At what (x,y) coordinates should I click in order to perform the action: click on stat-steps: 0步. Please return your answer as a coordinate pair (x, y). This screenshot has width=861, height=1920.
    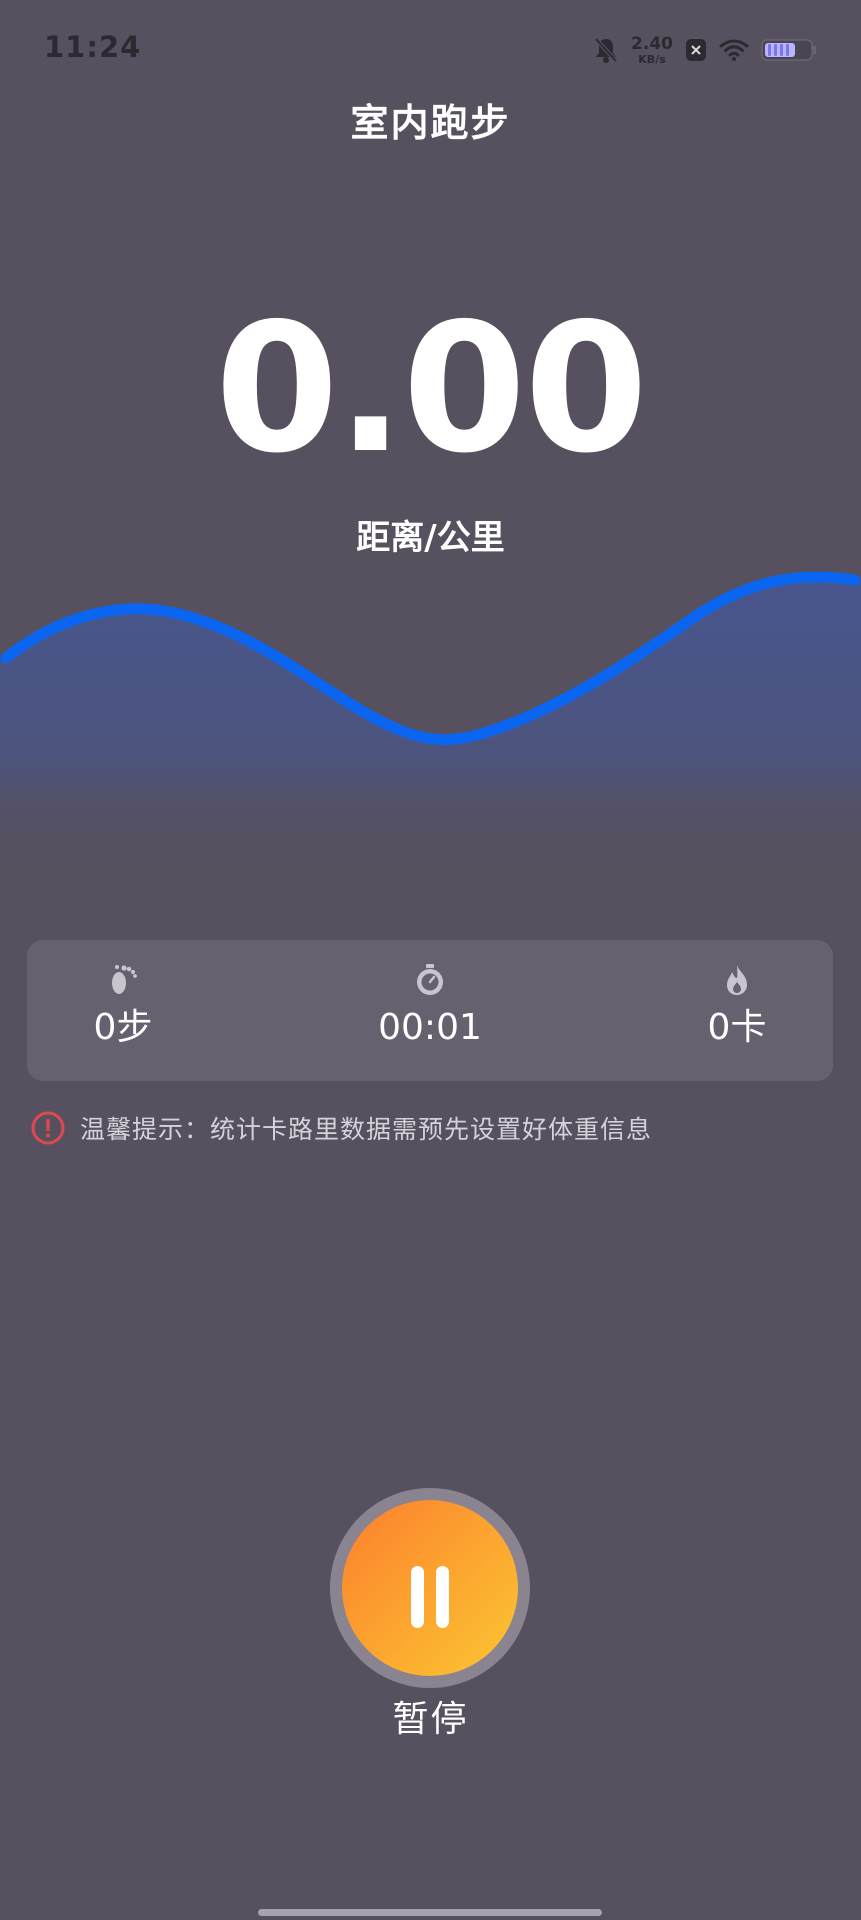
    Looking at the image, I should click on (123, 1004).